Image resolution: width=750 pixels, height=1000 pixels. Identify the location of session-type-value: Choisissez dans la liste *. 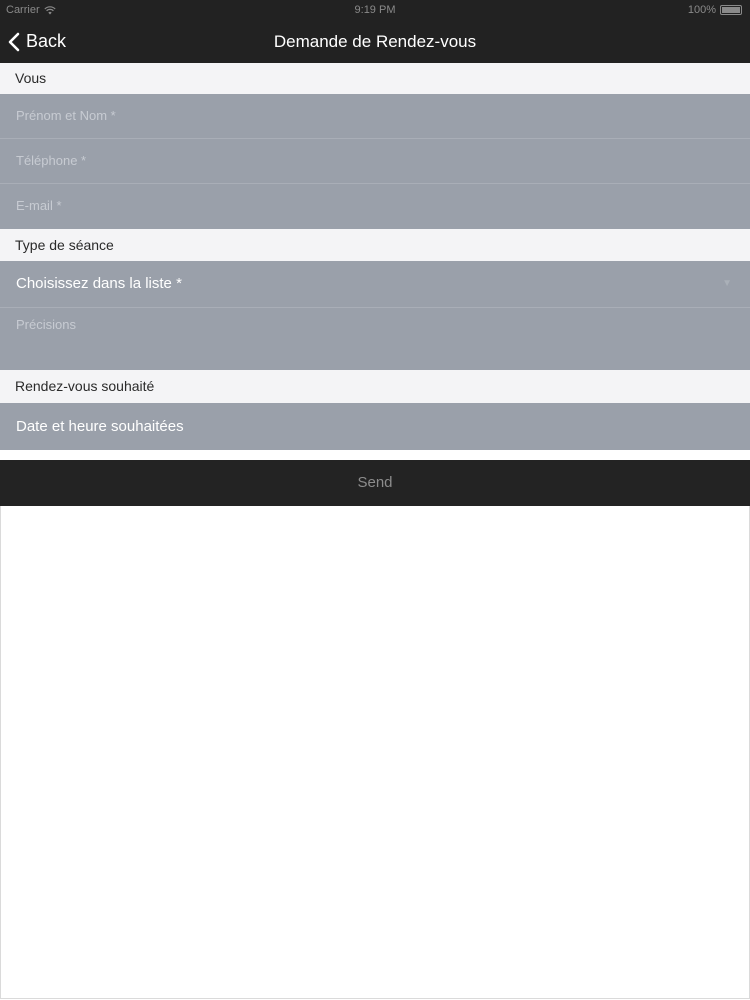
(99, 283).